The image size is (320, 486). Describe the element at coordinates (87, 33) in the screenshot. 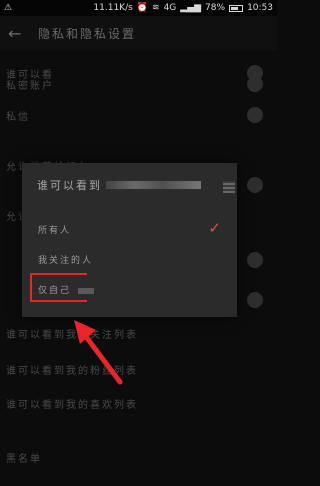

I see `page-title: 隐私和隐私设置` at that location.